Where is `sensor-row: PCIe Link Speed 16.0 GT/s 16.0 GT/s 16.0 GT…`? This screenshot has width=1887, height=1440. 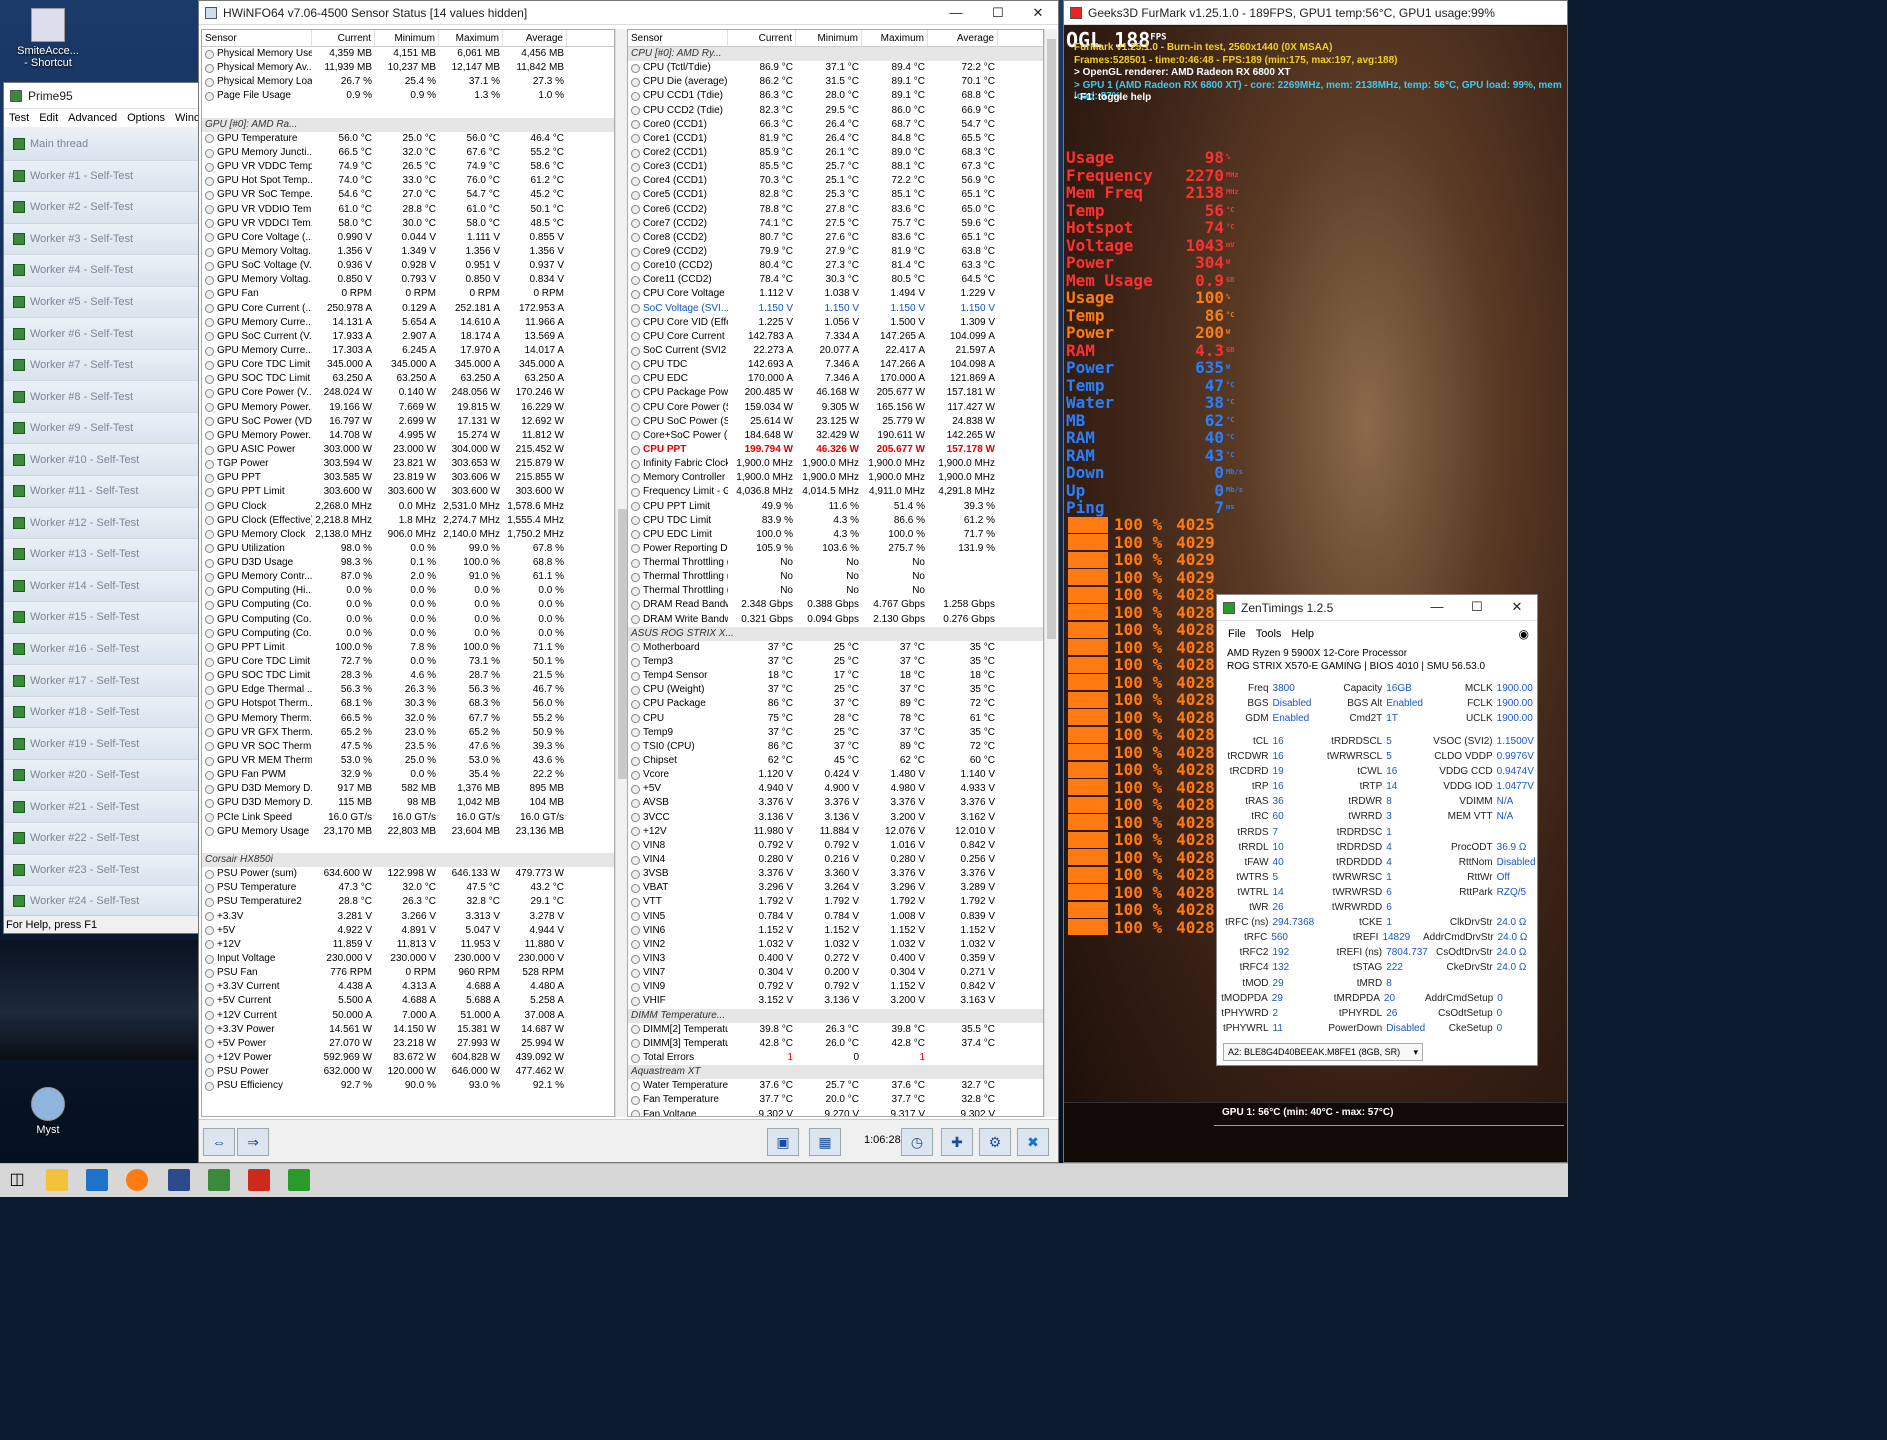
sensor-row: PCIe Link Speed 16.0 GT/s 16.0 GT/s 16.0 GT… is located at coordinates (408, 818).